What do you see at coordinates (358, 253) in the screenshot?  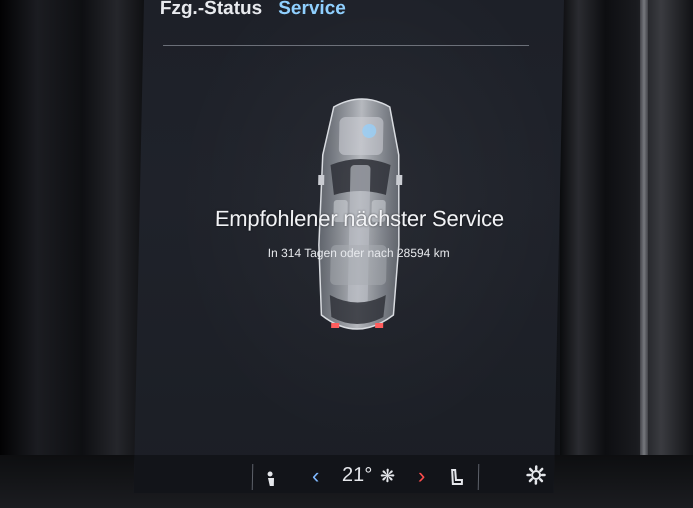 I see `service-detail: In 314 Tagen oder nach 28594 km` at bounding box center [358, 253].